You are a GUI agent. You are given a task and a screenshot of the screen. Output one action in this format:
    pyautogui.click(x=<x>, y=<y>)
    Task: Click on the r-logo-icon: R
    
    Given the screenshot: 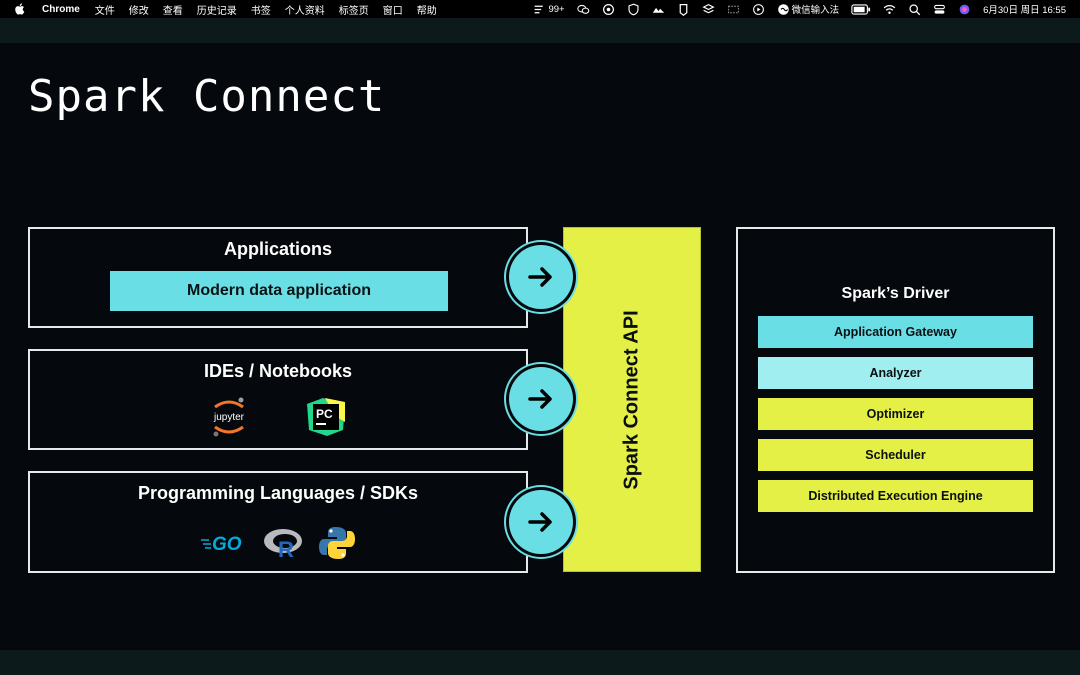 What is the action you would take?
    pyautogui.click(x=283, y=544)
    